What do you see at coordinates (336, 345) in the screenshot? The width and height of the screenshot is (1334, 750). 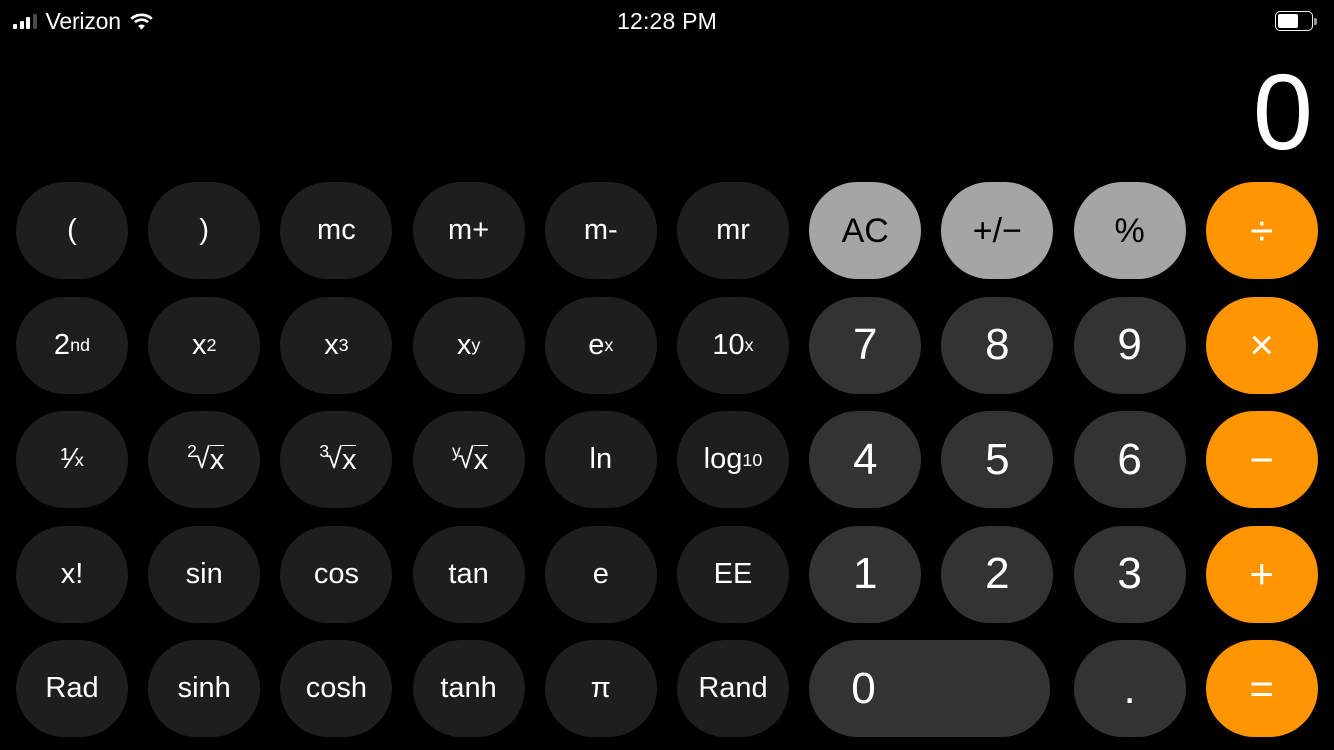 I see `key-x-cubed: x3` at bounding box center [336, 345].